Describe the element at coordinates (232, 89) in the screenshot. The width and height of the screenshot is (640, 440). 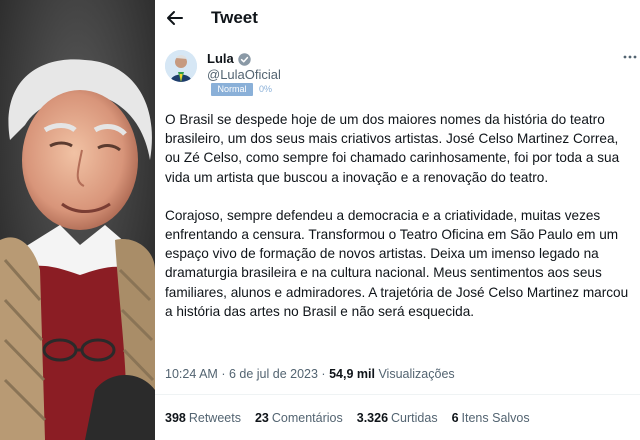
I see `status-badge: Normal` at that location.